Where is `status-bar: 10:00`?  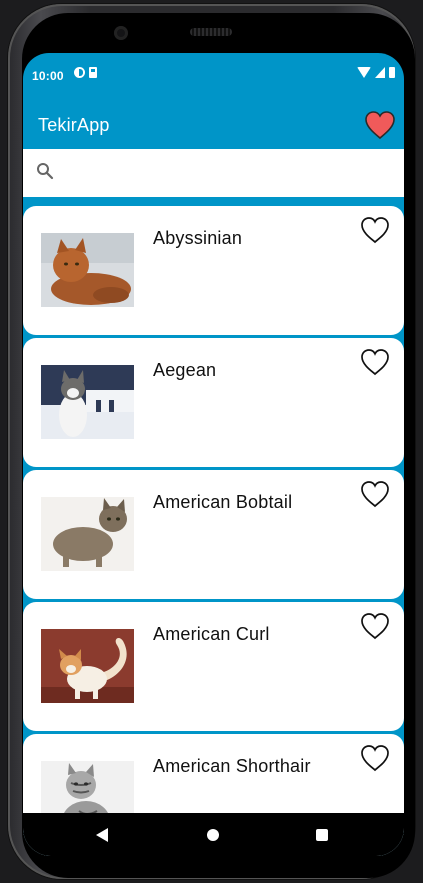 status-bar: 10:00 is located at coordinates (213, 75).